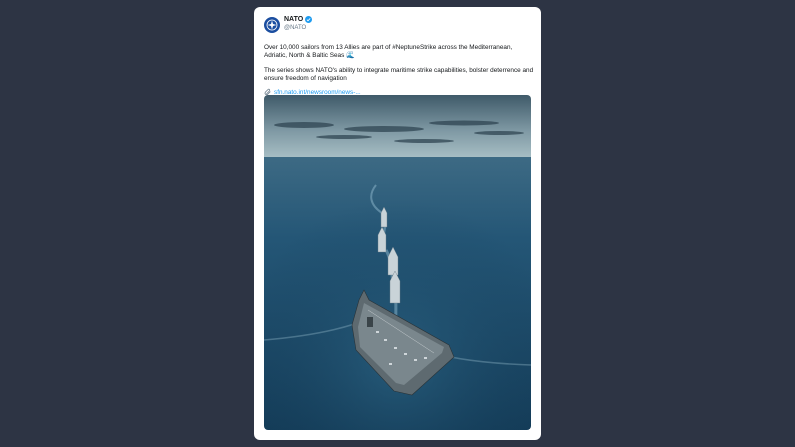 Image resolution: width=795 pixels, height=447 pixels. Describe the element at coordinates (309, 19) in the screenshot. I see `verified-badge-icon` at that location.